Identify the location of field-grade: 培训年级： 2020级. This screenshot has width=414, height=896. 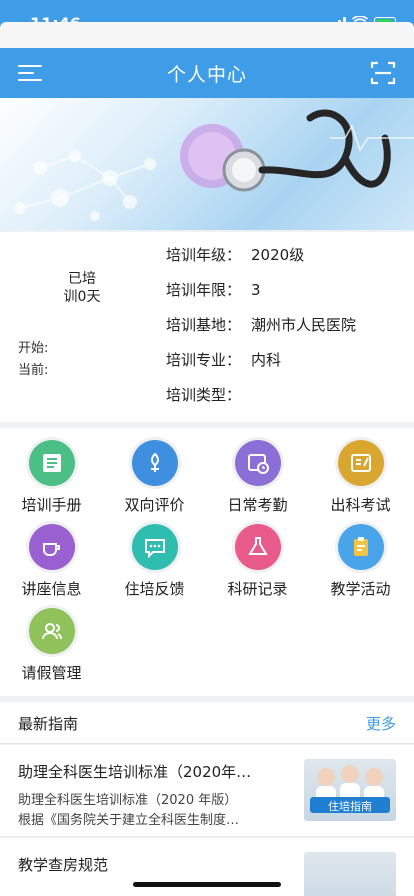
(235, 255).